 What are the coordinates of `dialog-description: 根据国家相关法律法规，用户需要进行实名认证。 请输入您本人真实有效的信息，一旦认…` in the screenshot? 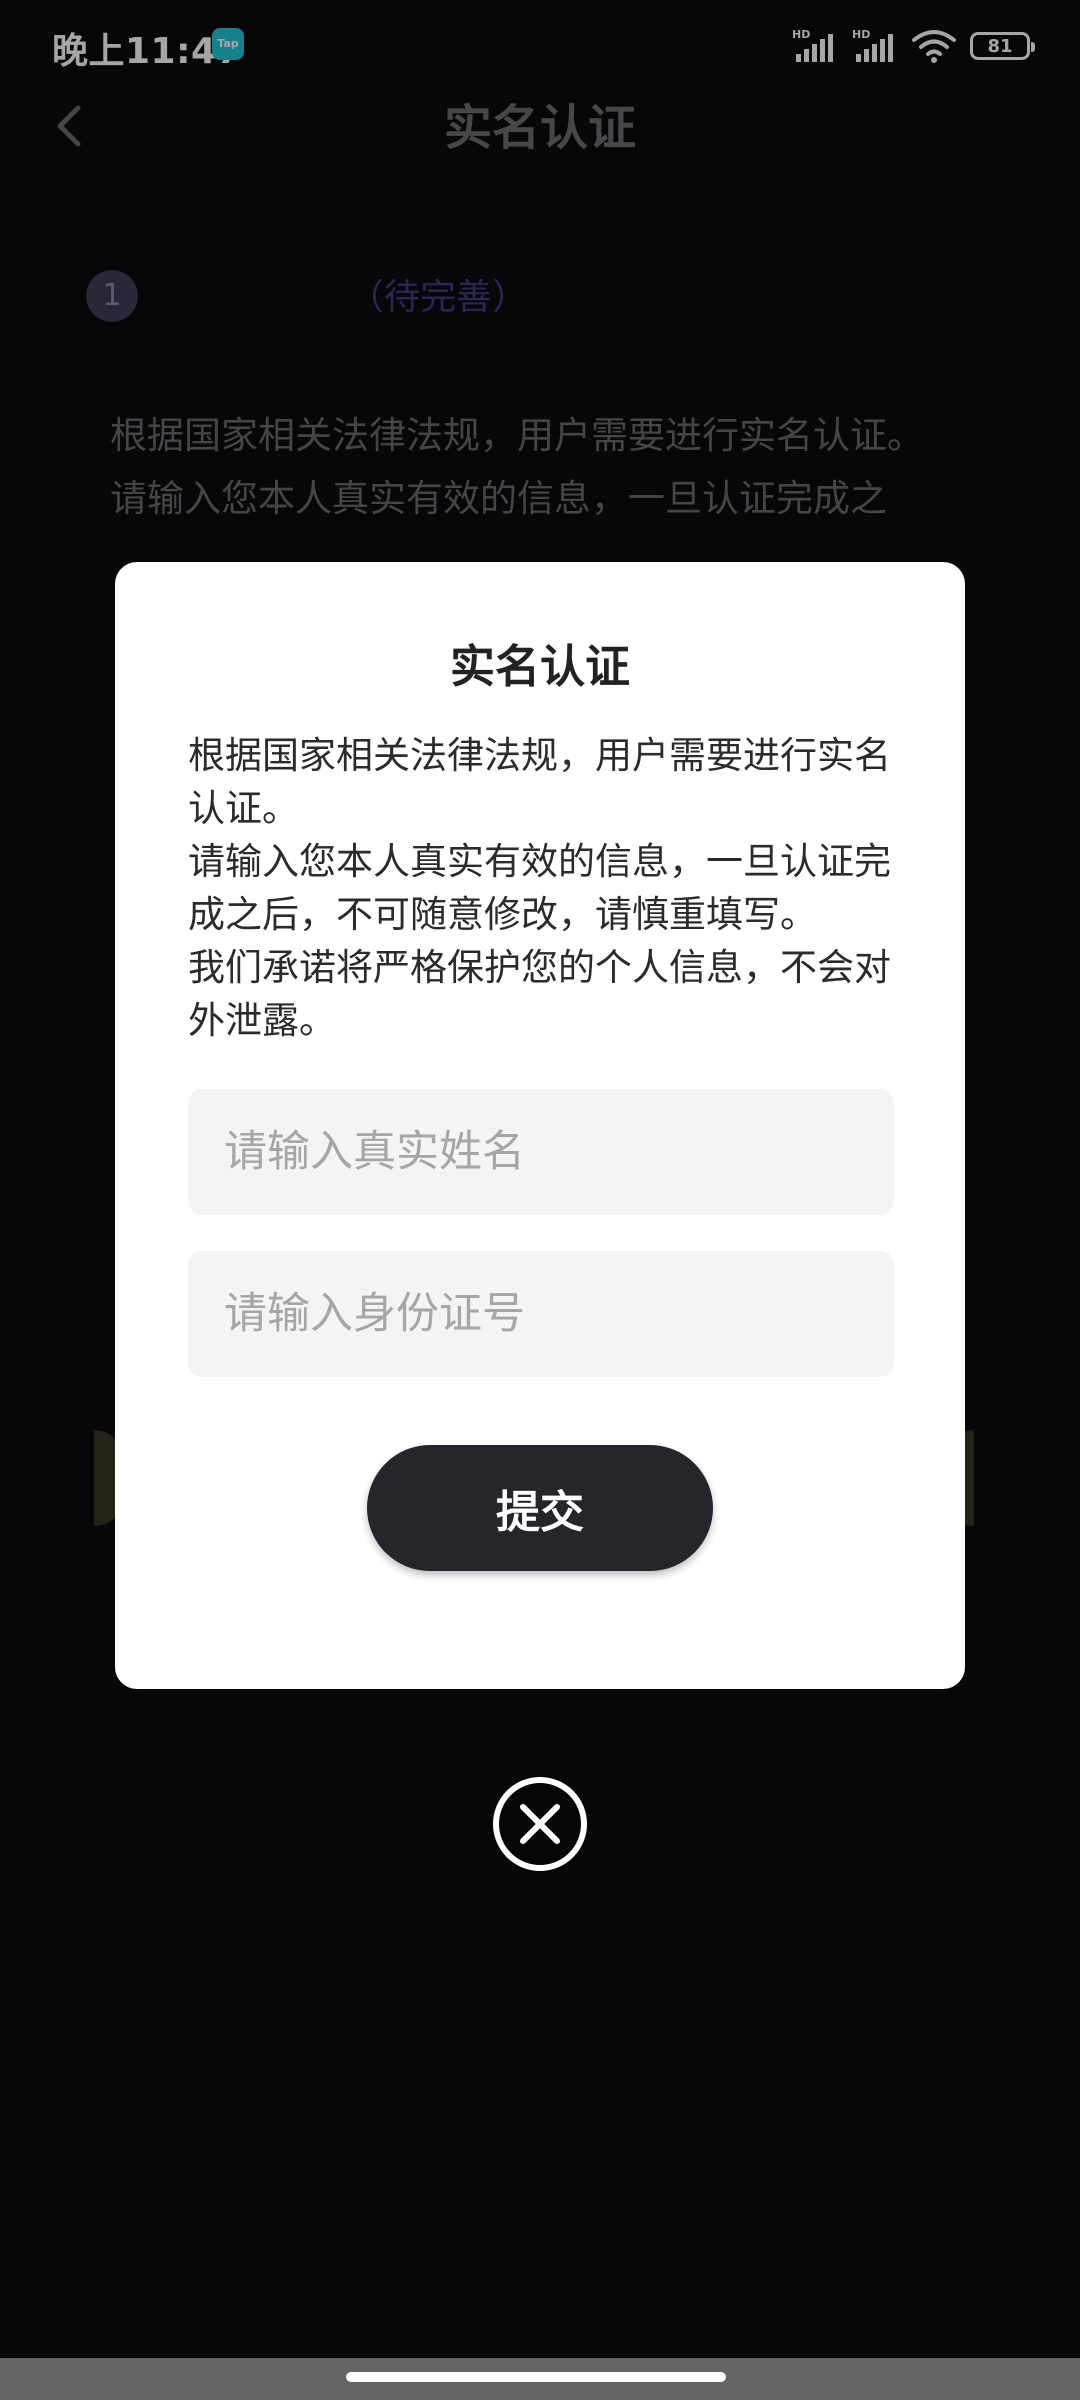 It's located at (540, 888).